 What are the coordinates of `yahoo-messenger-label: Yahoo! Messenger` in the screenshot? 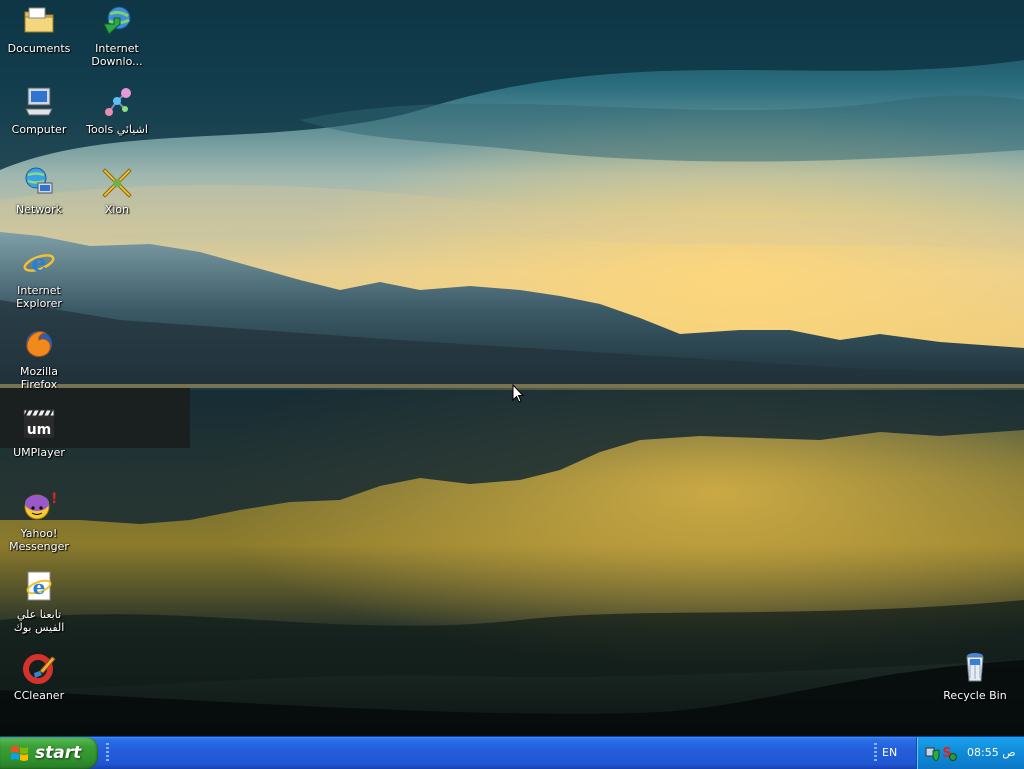 It's located at (39, 540).